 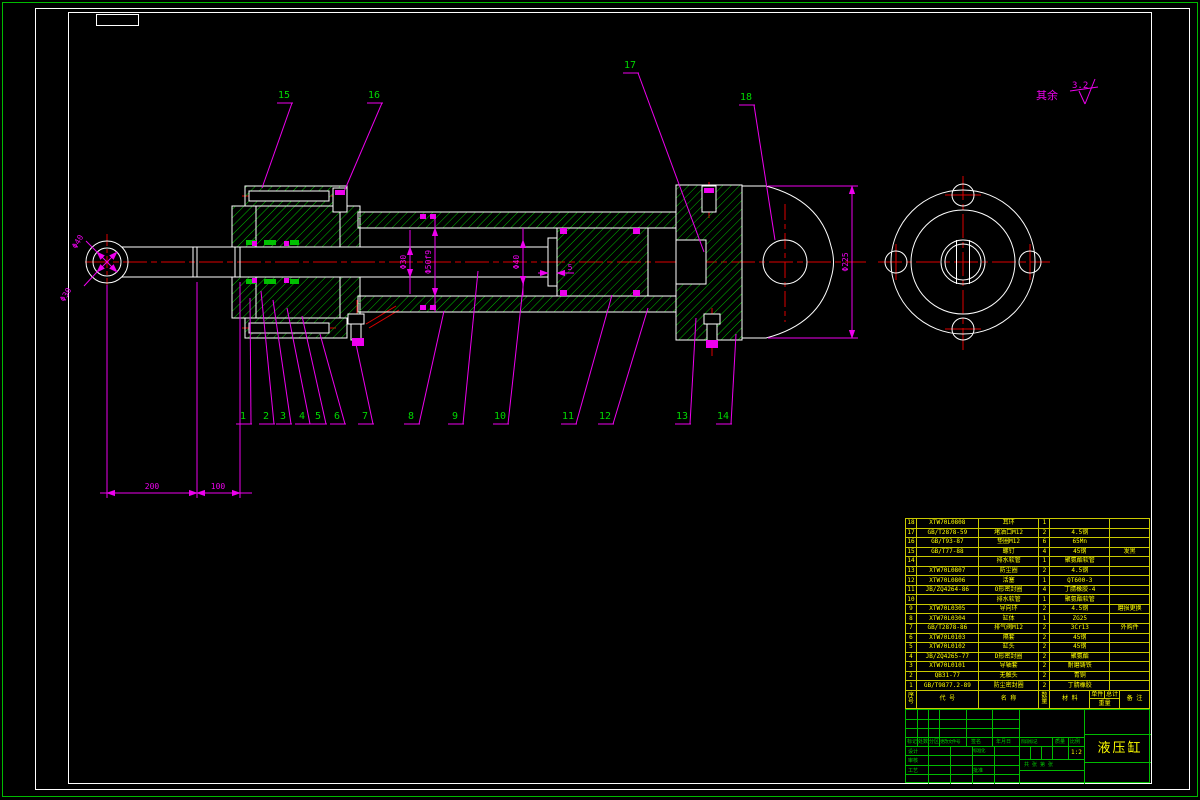 What do you see at coordinates (152, 486) in the screenshot?
I see `dim-length-total: 200` at bounding box center [152, 486].